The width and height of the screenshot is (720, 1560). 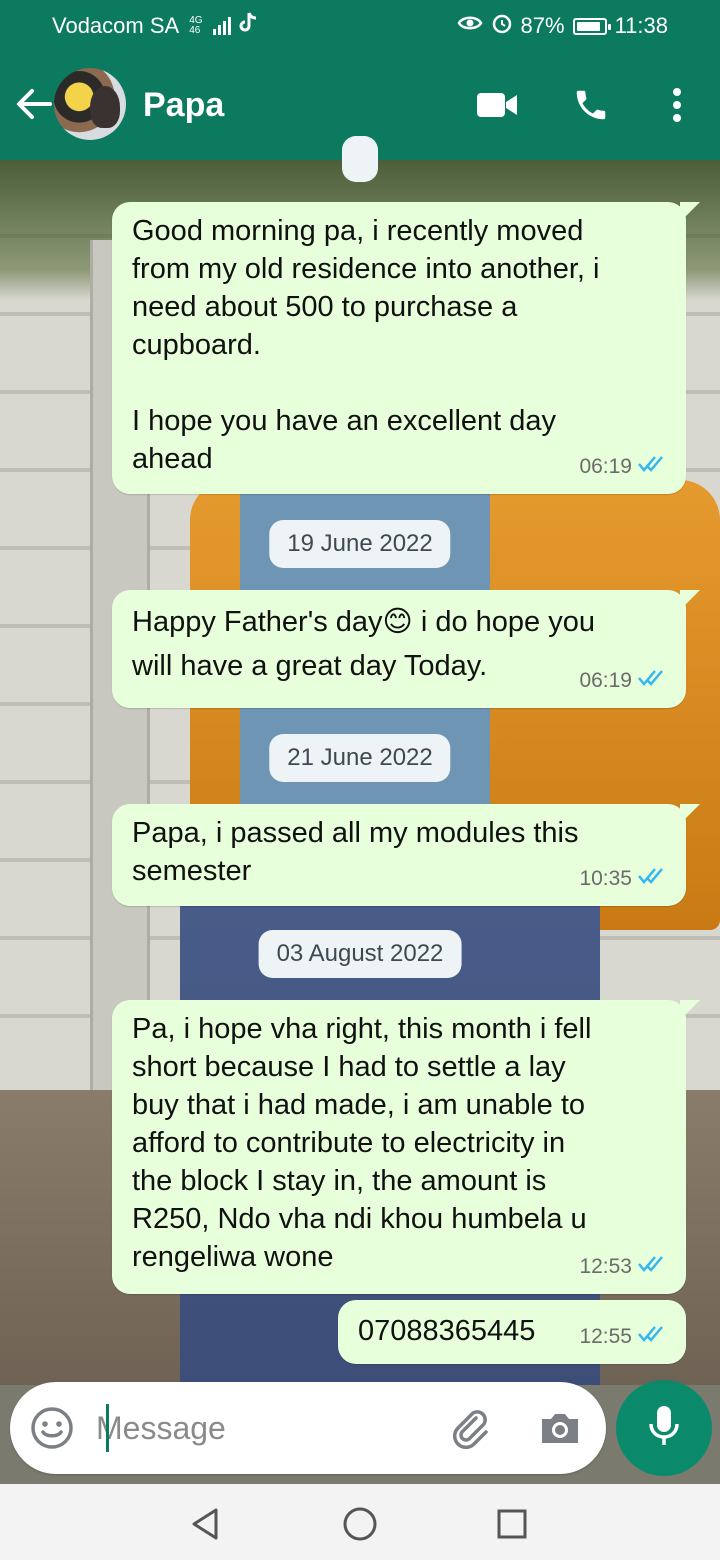 What do you see at coordinates (360, 758) in the screenshot?
I see `date-chip: 21 June 2022` at bounding box center [360, 758].